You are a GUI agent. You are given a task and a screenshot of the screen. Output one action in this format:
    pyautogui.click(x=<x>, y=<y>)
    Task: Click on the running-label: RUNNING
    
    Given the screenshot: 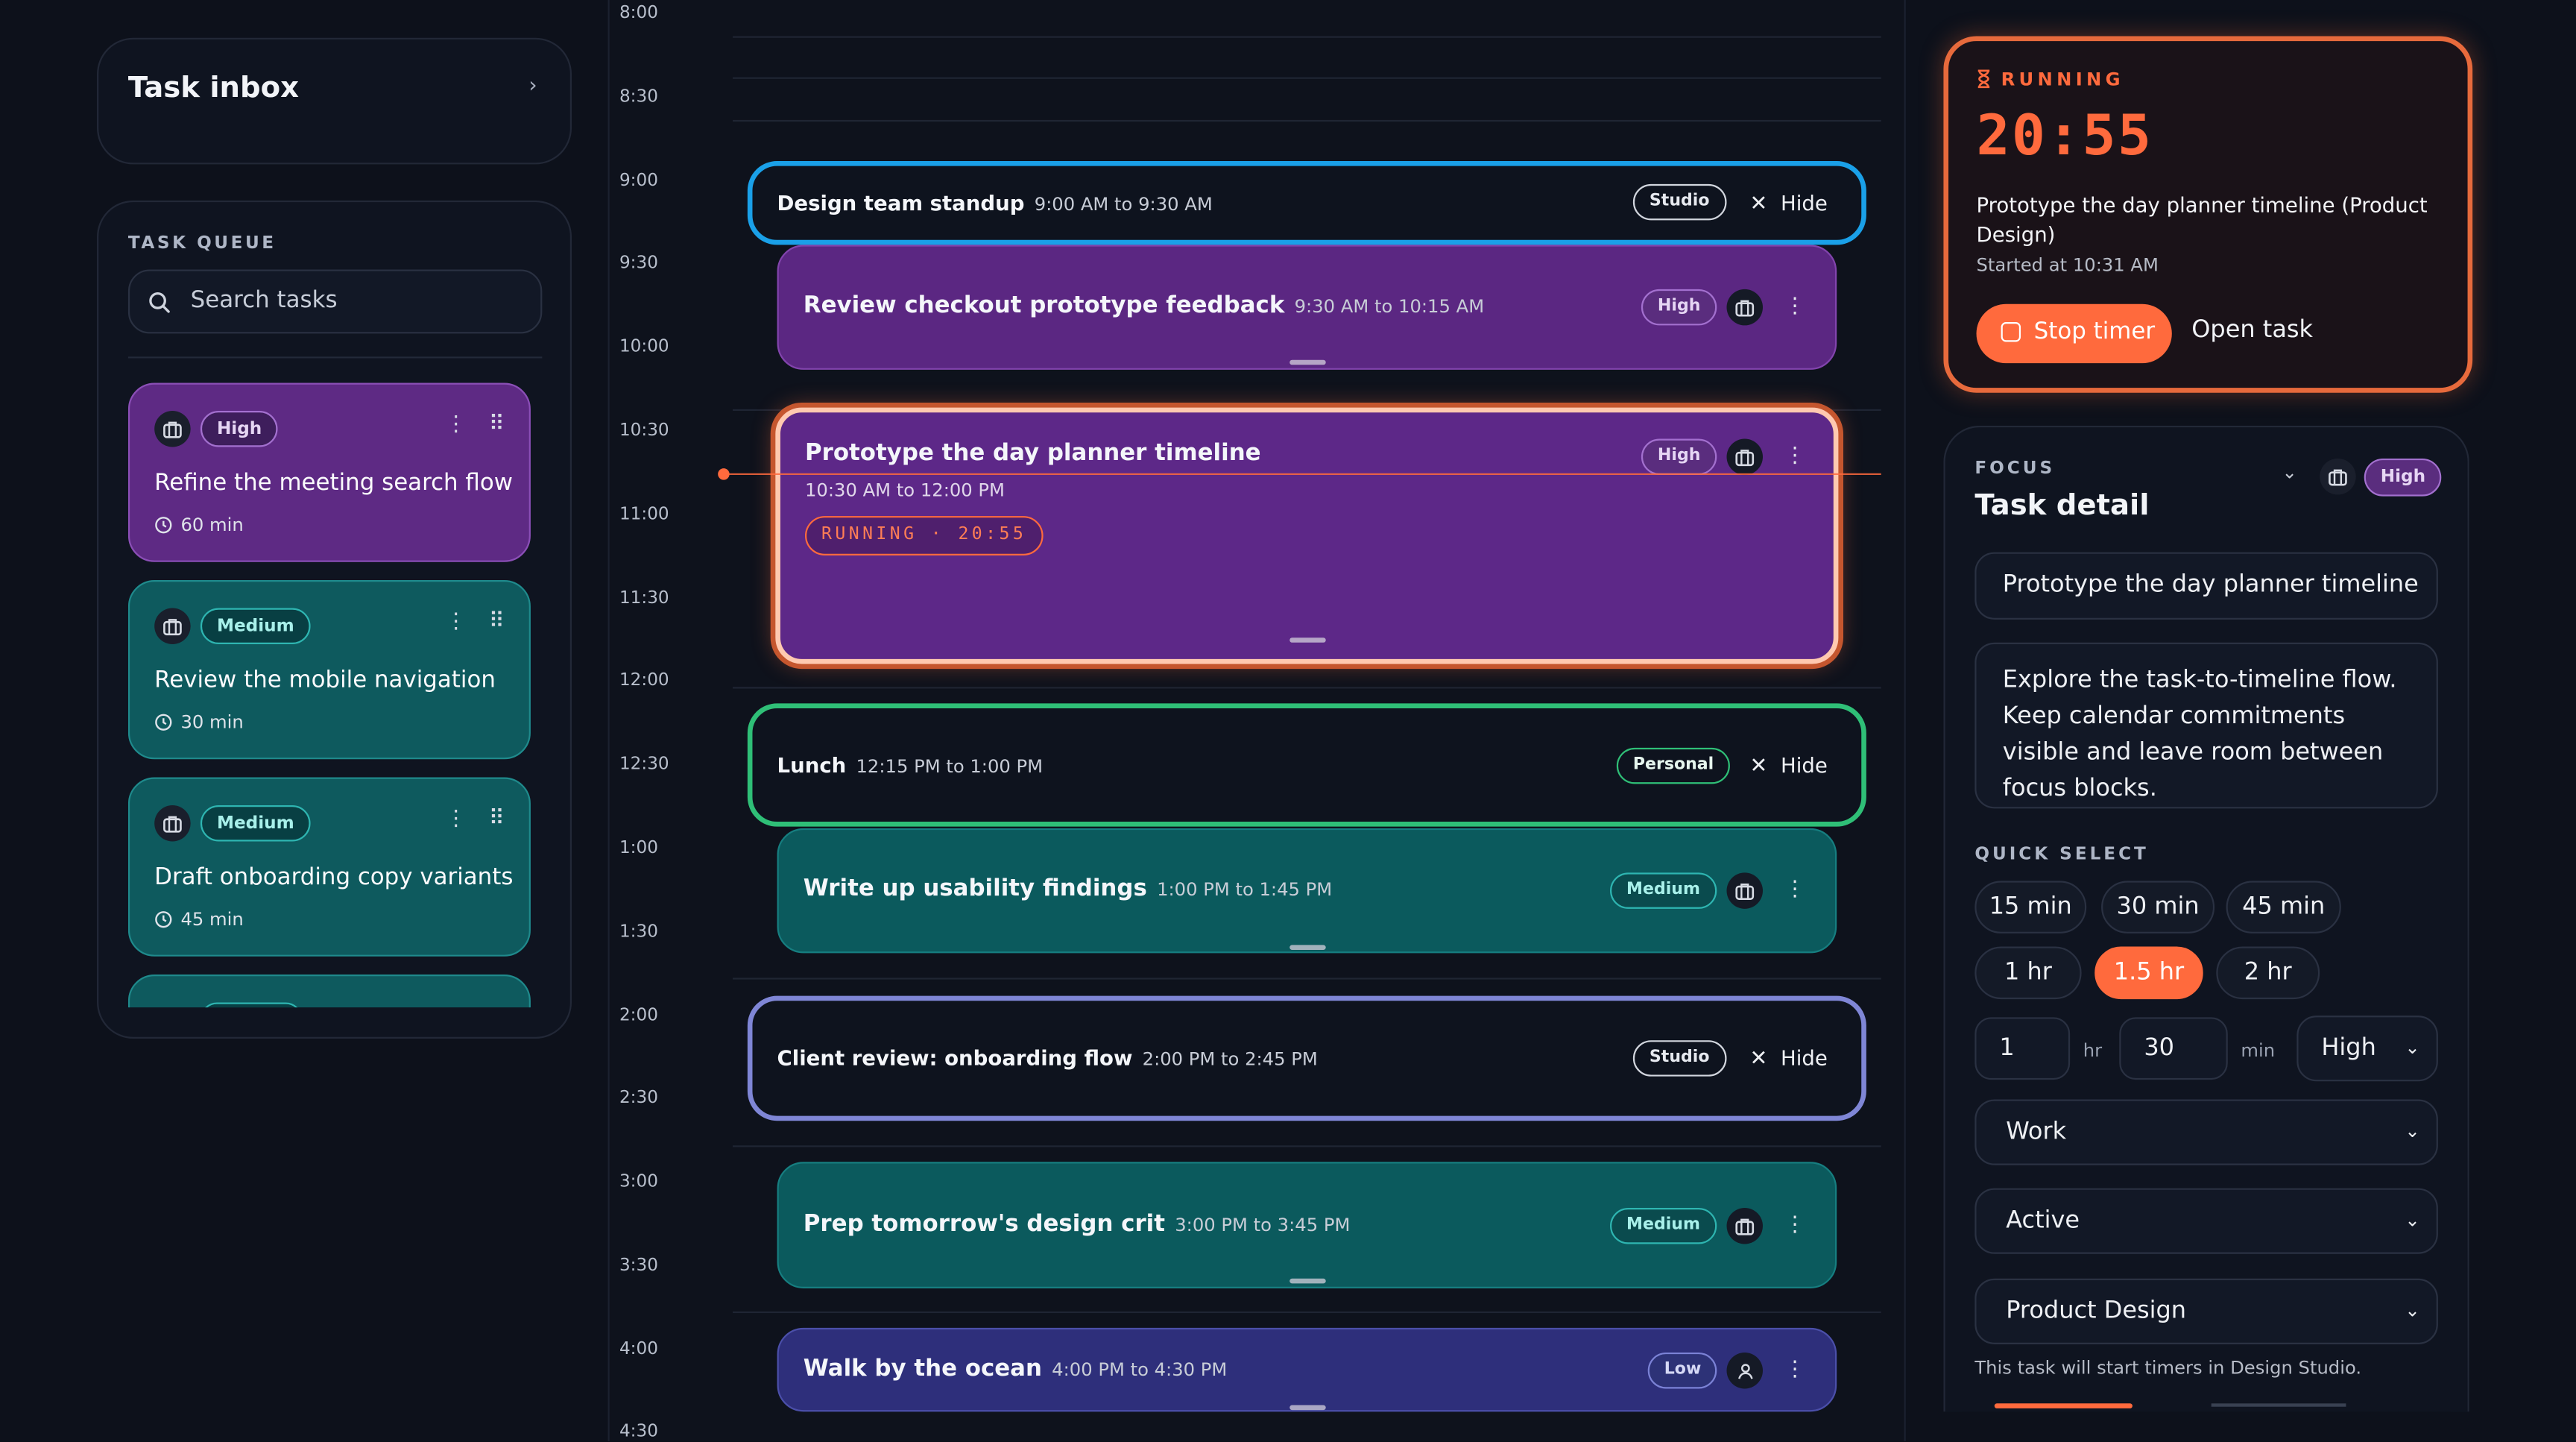 What is the action you would take?
    pyautogui.click(x=2050, y=80)
    